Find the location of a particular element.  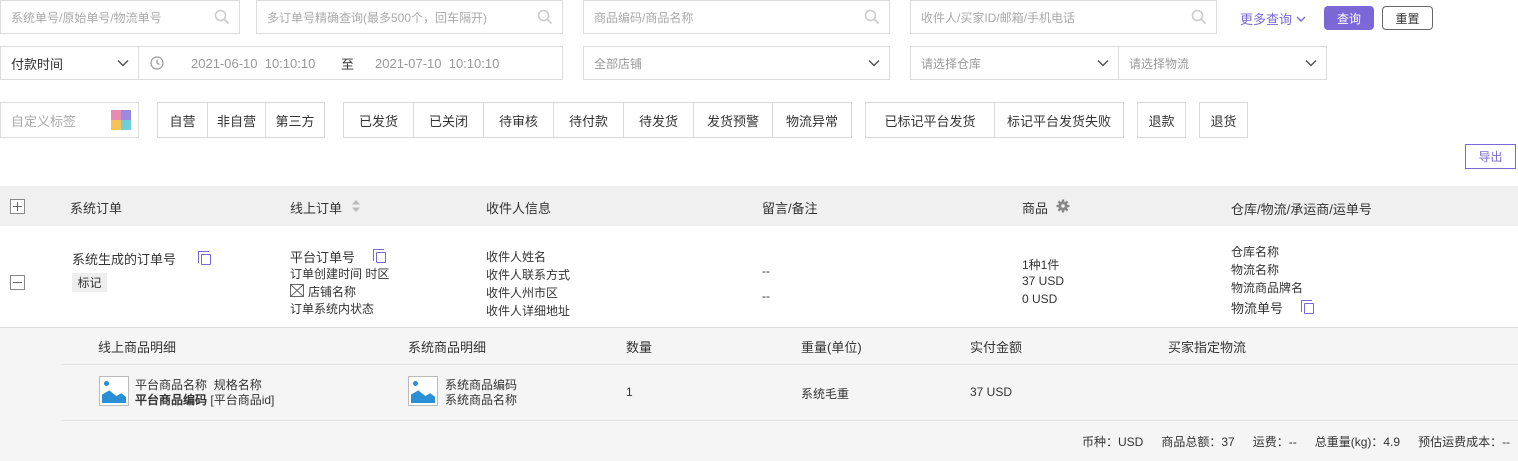

seller-note: -- is located at coordinates (766, 296).